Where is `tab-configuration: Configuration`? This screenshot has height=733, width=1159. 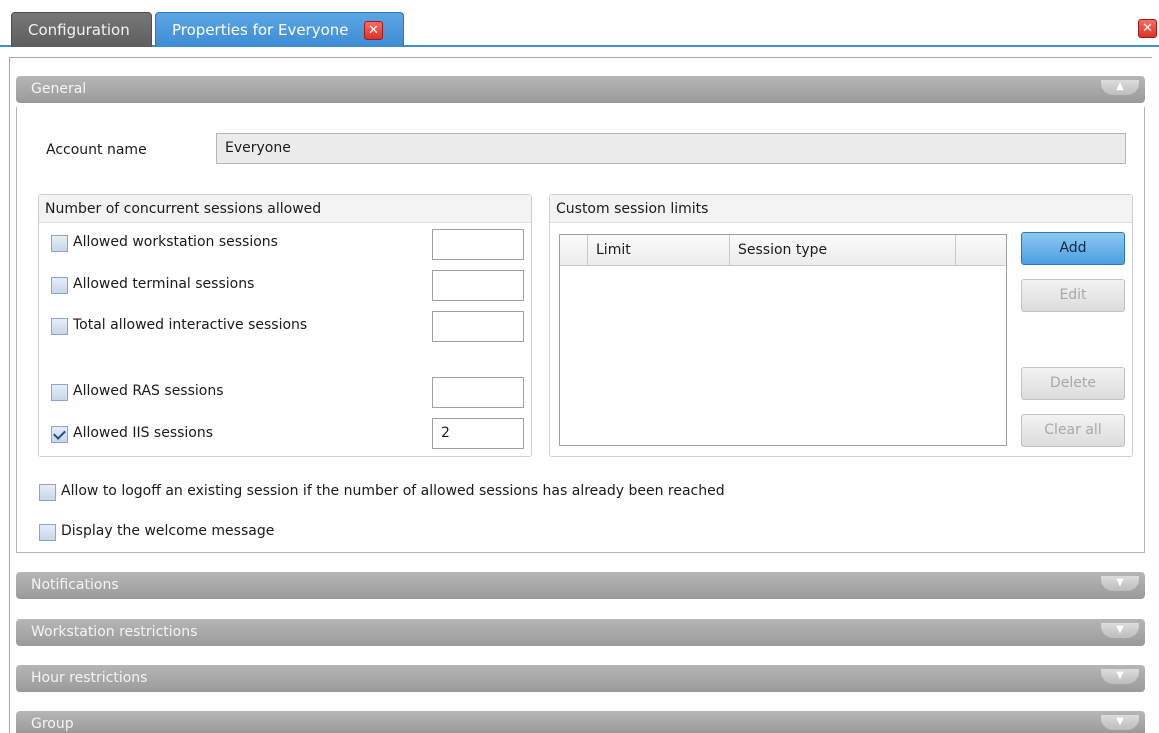
tab-configuration: Configuration is located at coordinates (81, 29).